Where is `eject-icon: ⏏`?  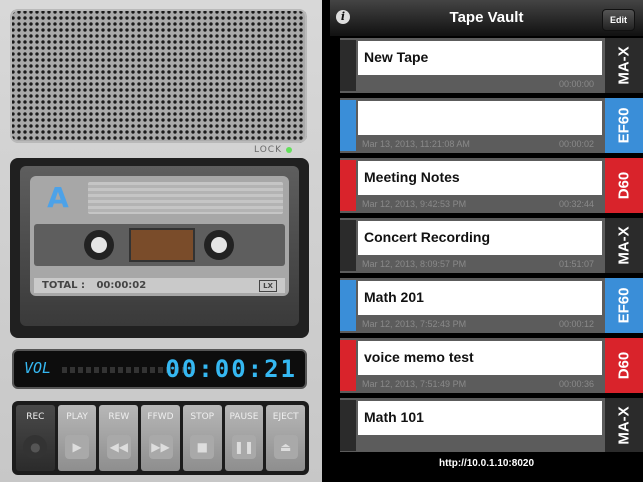
eject-icon: ⏏ is located at coordinates (285, 447).